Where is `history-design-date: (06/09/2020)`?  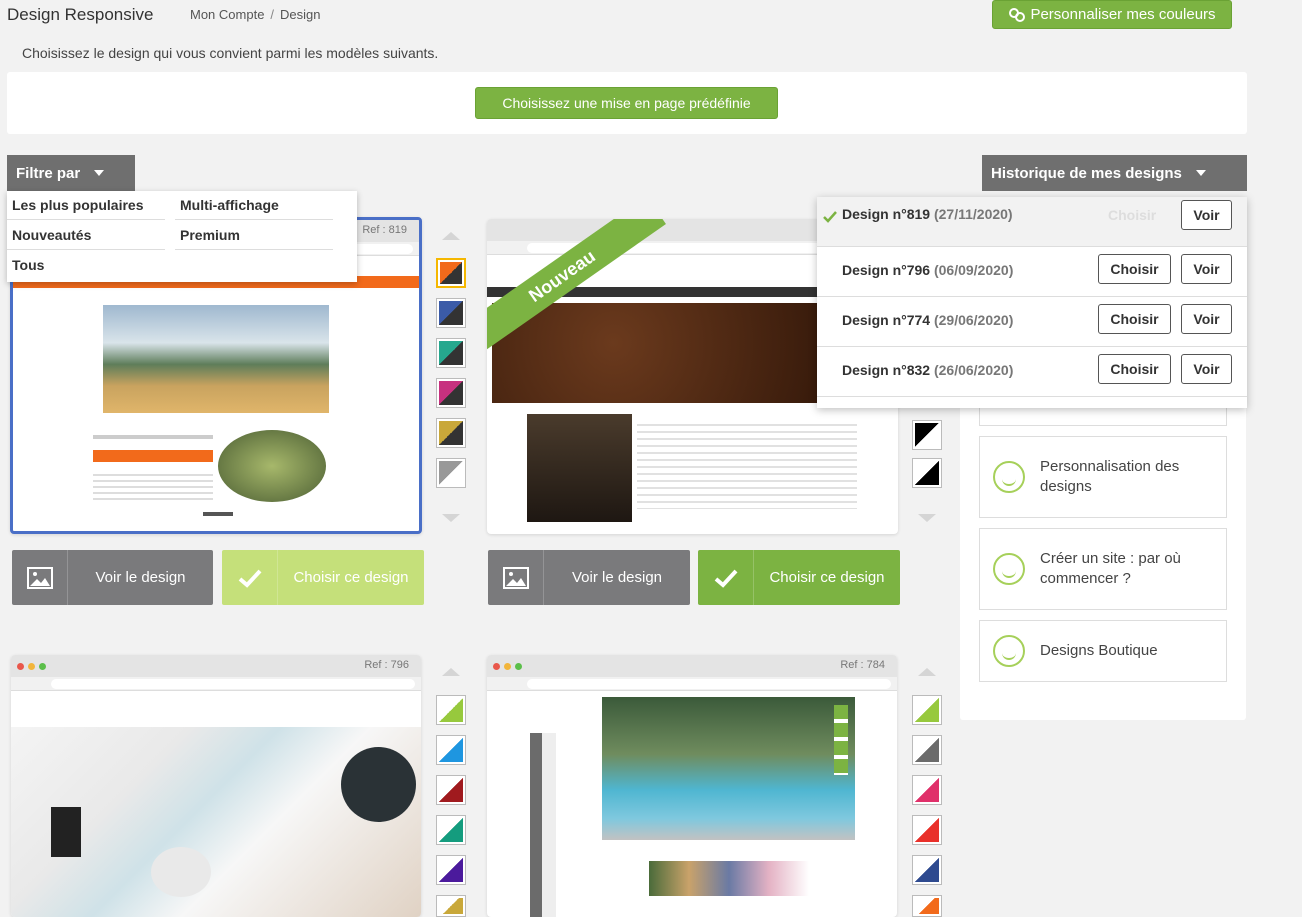 history-design-date: (06/09/2020) is located at coordinates (973, 270).